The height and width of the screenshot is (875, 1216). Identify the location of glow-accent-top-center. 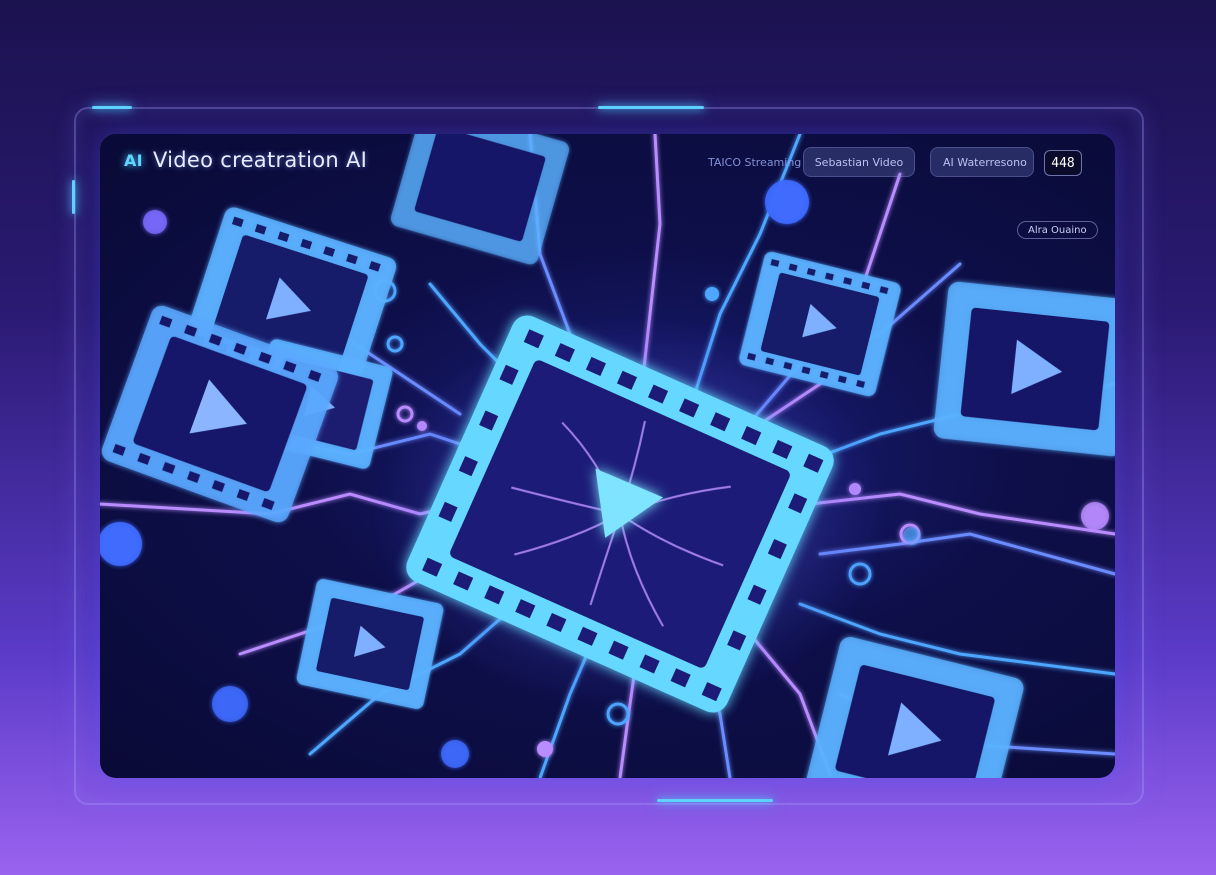
(651, 107).